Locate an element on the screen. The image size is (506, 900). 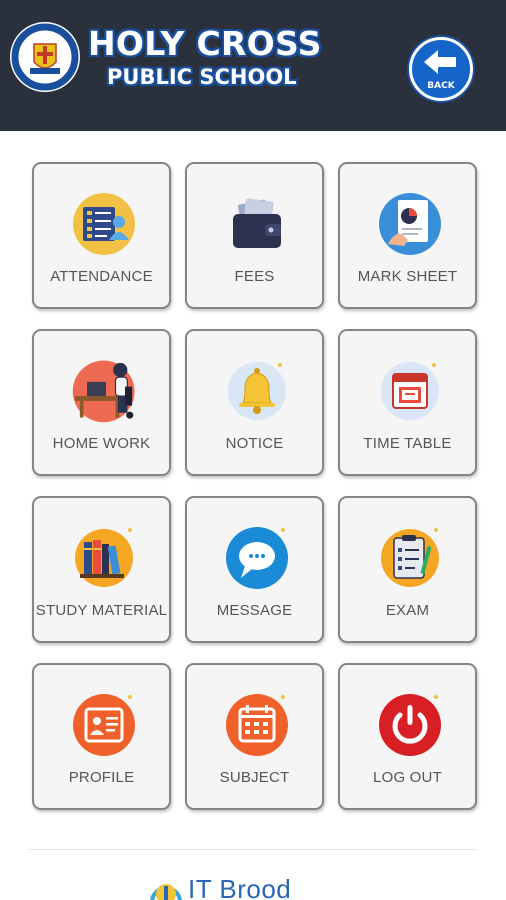
menu-label: FEES is located at coordinates (254, 276).